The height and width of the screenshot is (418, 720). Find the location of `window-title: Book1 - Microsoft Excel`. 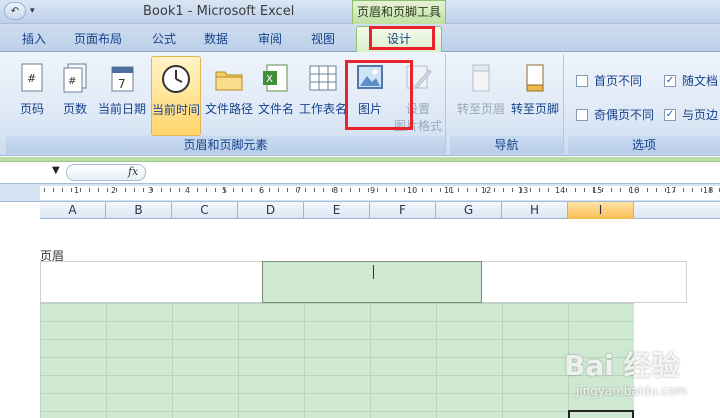

window-title: Book1 - Microsoft Excel is located at coordinates (219, 11).